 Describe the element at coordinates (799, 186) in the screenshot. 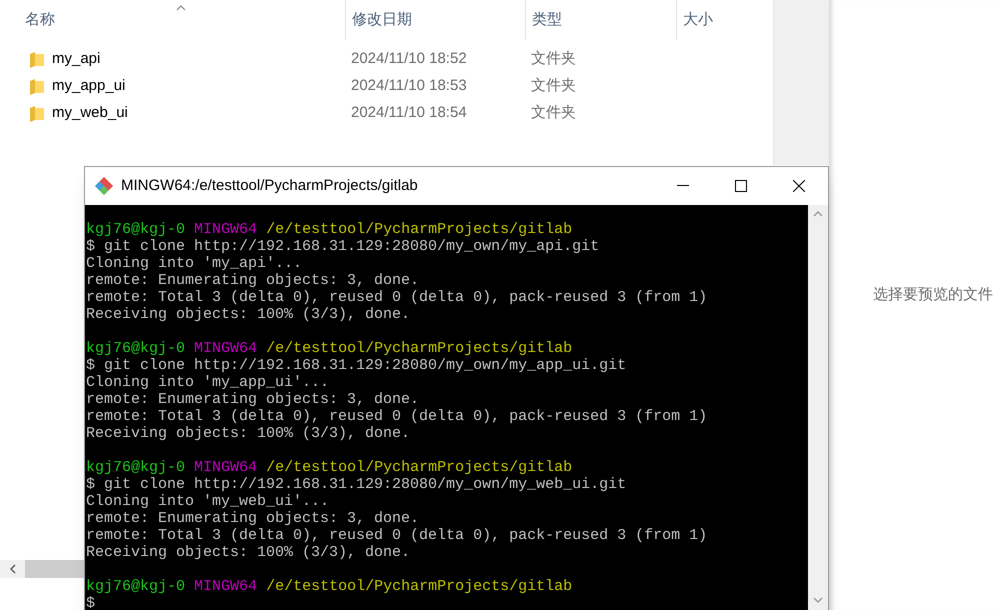

I see `close-icon` at that location.